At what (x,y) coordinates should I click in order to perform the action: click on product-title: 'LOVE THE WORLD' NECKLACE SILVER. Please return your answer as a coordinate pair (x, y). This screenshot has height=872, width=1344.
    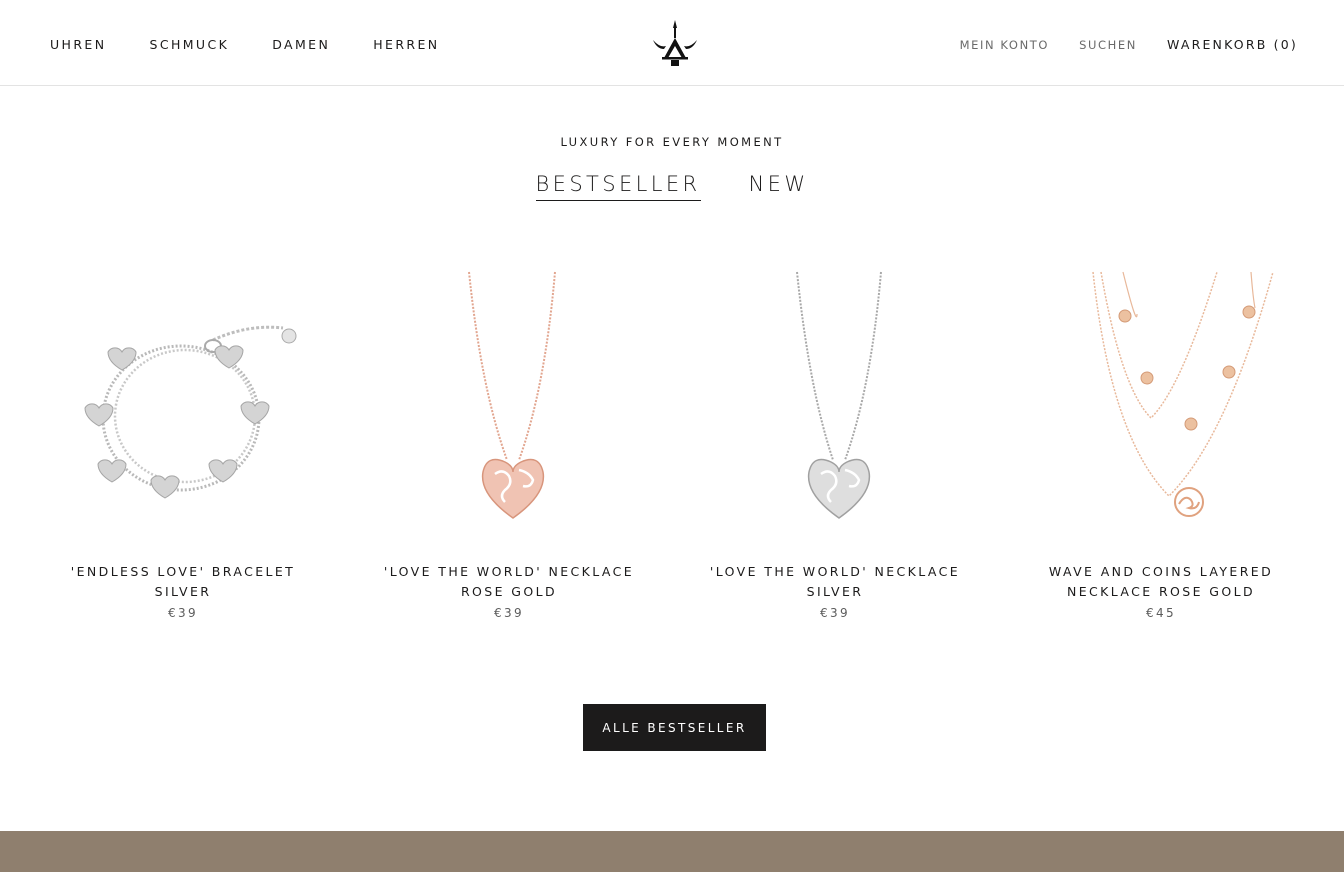
    Looking at the image, I should click on (835, 582).